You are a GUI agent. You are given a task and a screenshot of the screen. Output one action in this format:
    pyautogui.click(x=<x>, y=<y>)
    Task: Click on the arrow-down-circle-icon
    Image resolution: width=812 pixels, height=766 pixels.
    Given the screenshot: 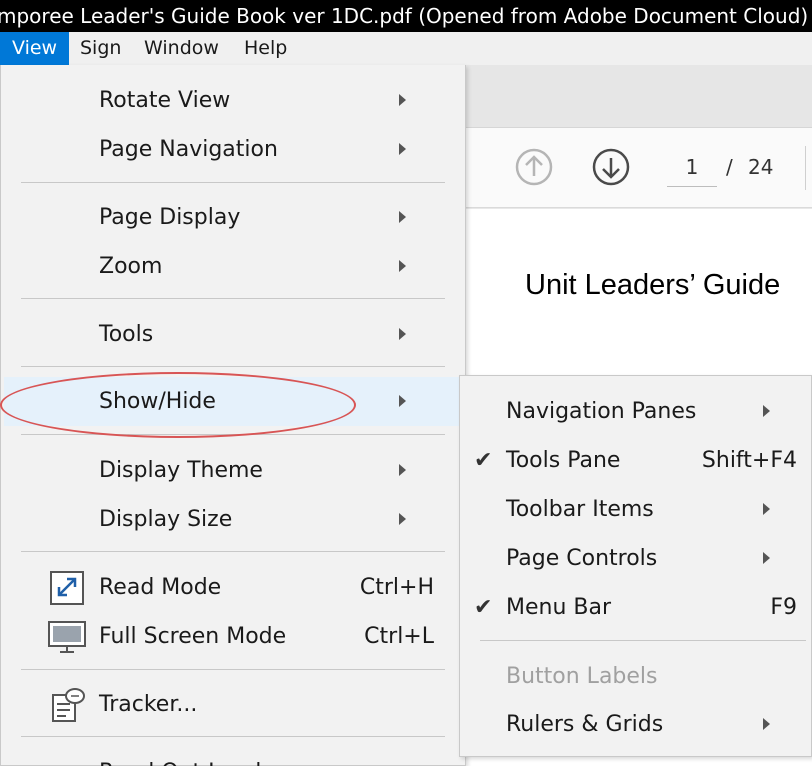 What is the action you would take?
    pyautogui.click(x=611, y=167)
    